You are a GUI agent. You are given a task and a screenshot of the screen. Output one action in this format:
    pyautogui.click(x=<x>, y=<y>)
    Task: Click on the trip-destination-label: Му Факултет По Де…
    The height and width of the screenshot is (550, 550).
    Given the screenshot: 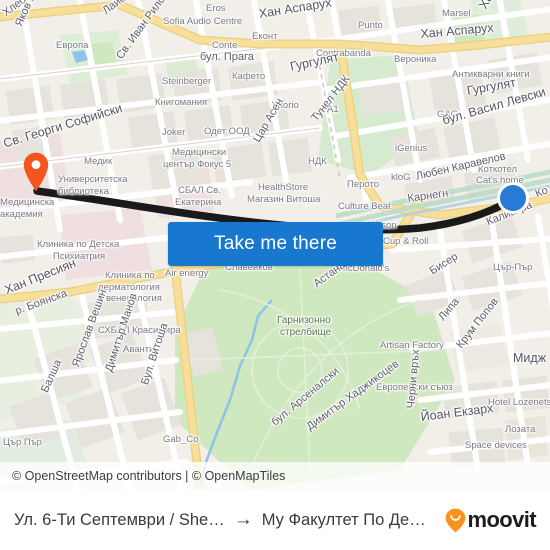 What is the action you would take?
    pyautogui.click(x=344, y=520)
    